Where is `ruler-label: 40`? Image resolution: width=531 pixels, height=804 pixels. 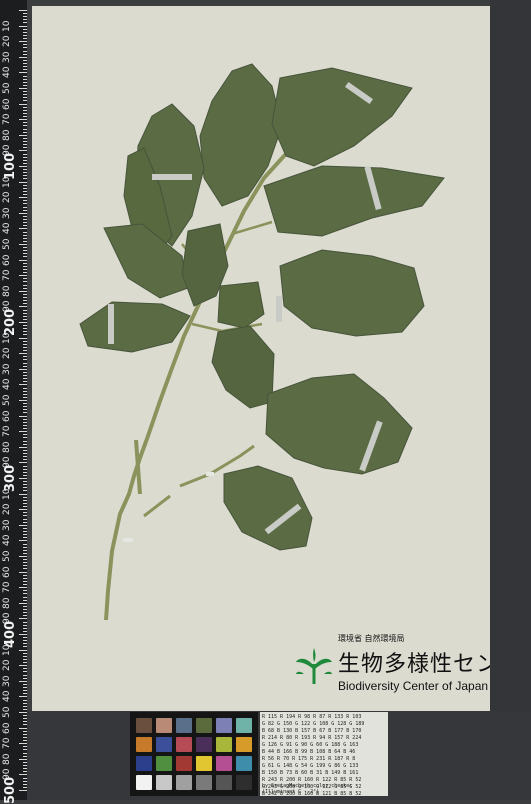 ruler-label: 40 is located at coordinates (7, 540).